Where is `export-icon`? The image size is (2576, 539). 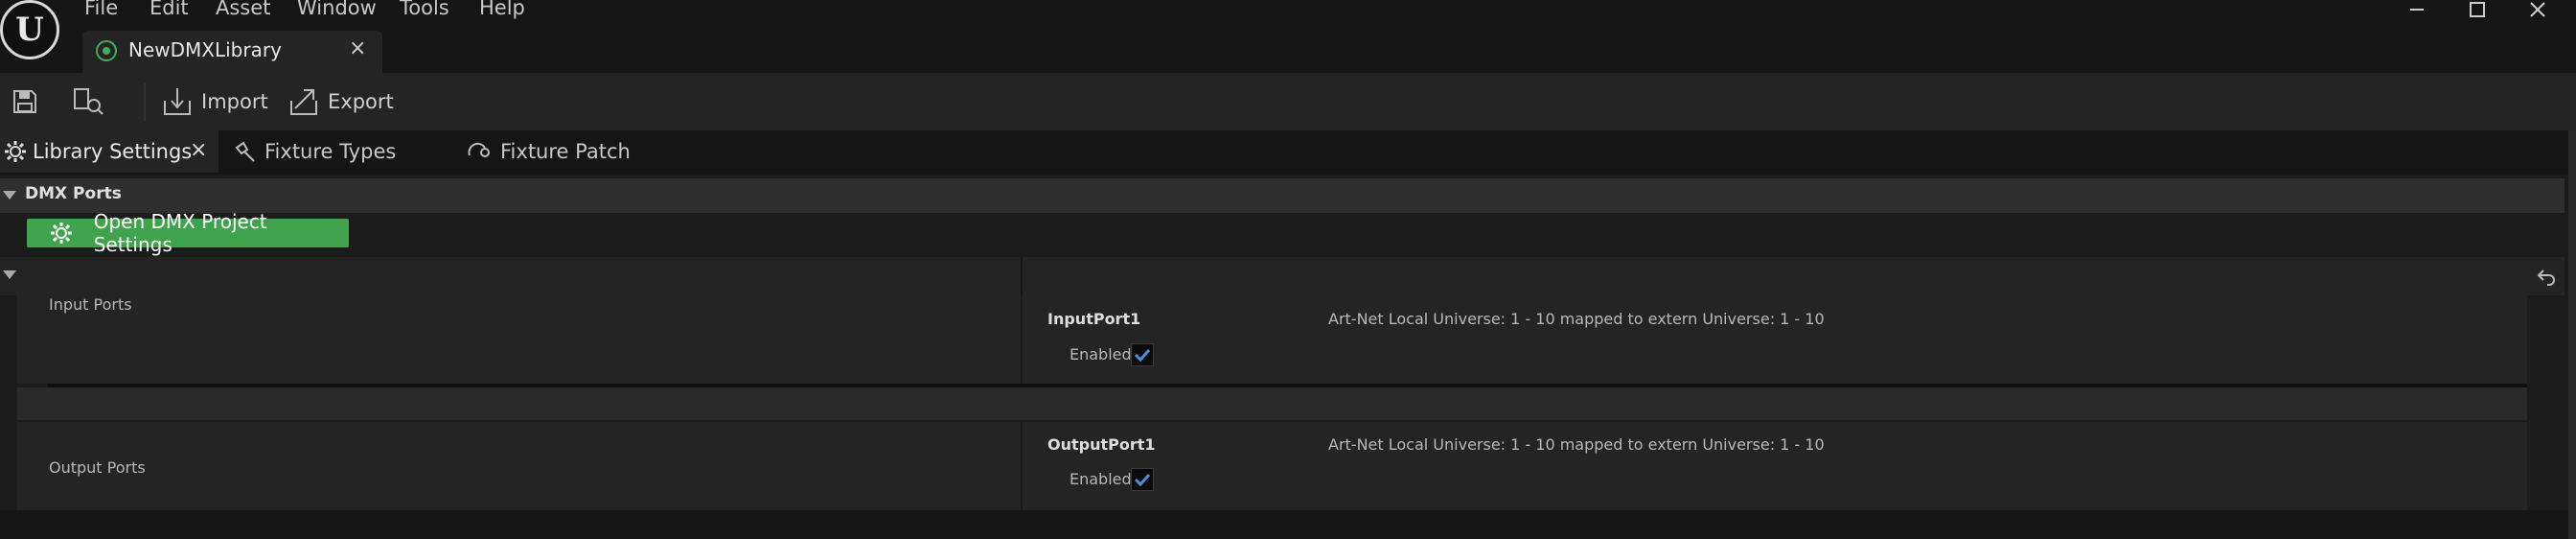
export-icon is located at coordinates (303, 102).